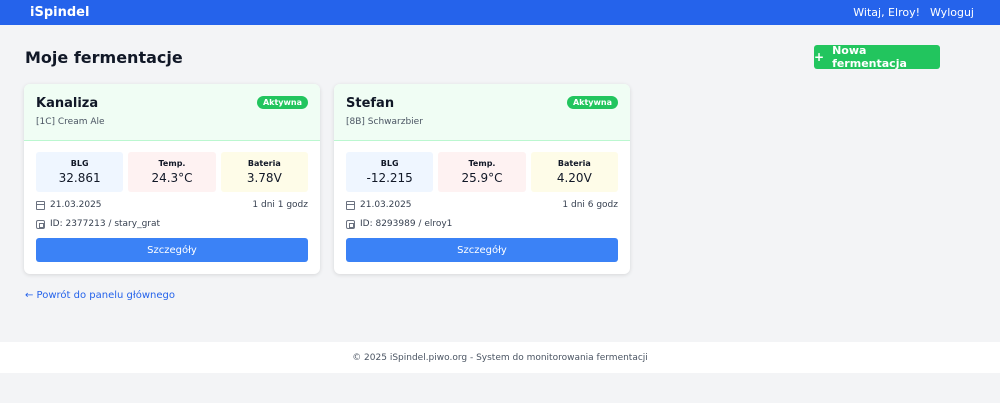 This screenshot has width=1000, height=403. Describe the element at coordinates (886, 12) in the screenshot. I see `user-greeting: Witaj, Elroy!` at that location.